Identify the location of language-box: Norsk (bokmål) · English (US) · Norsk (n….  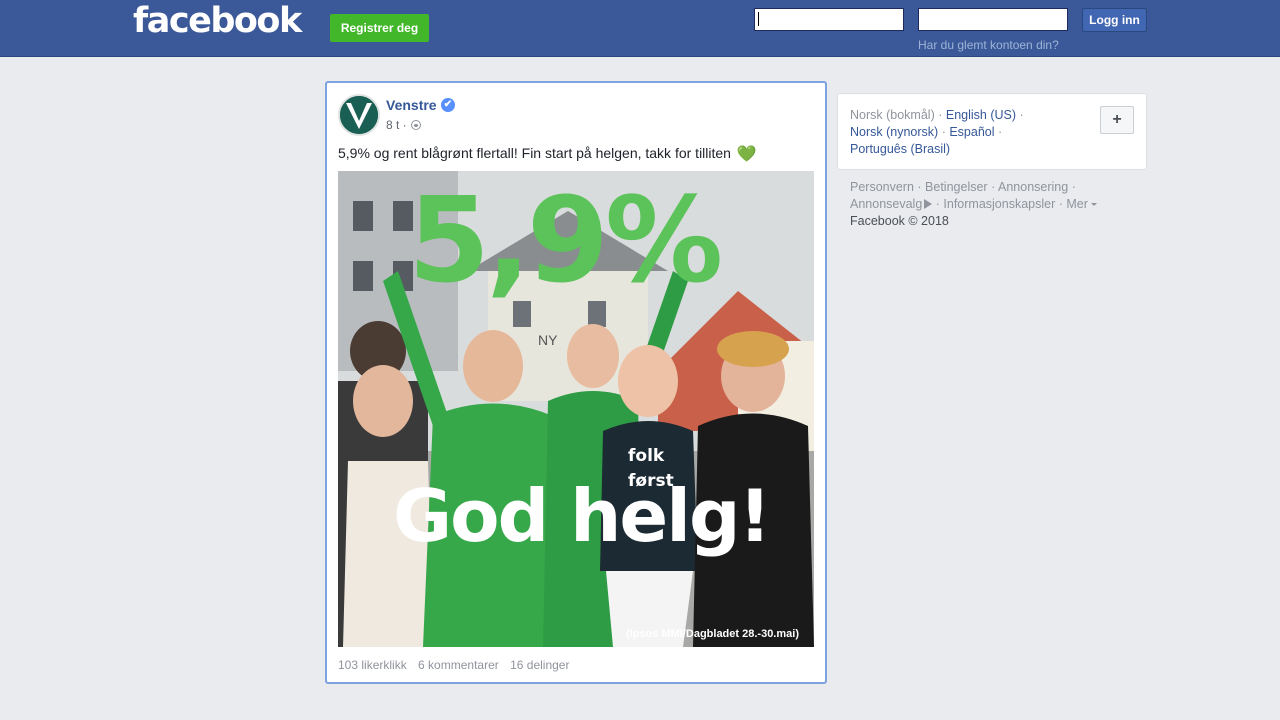
(992, 131).